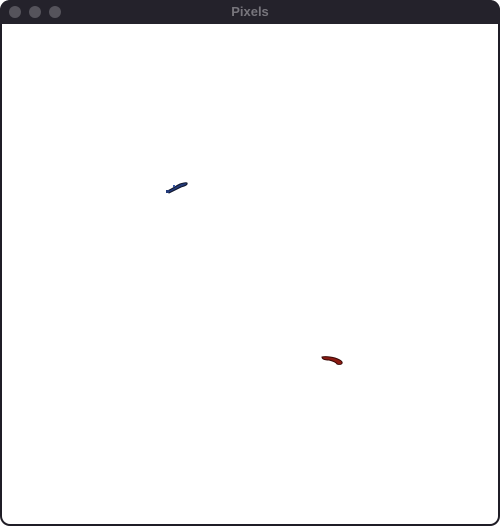 This screenshot has height=526, width=500. I want to click on title-bar: Pixels, so click(250, 12).